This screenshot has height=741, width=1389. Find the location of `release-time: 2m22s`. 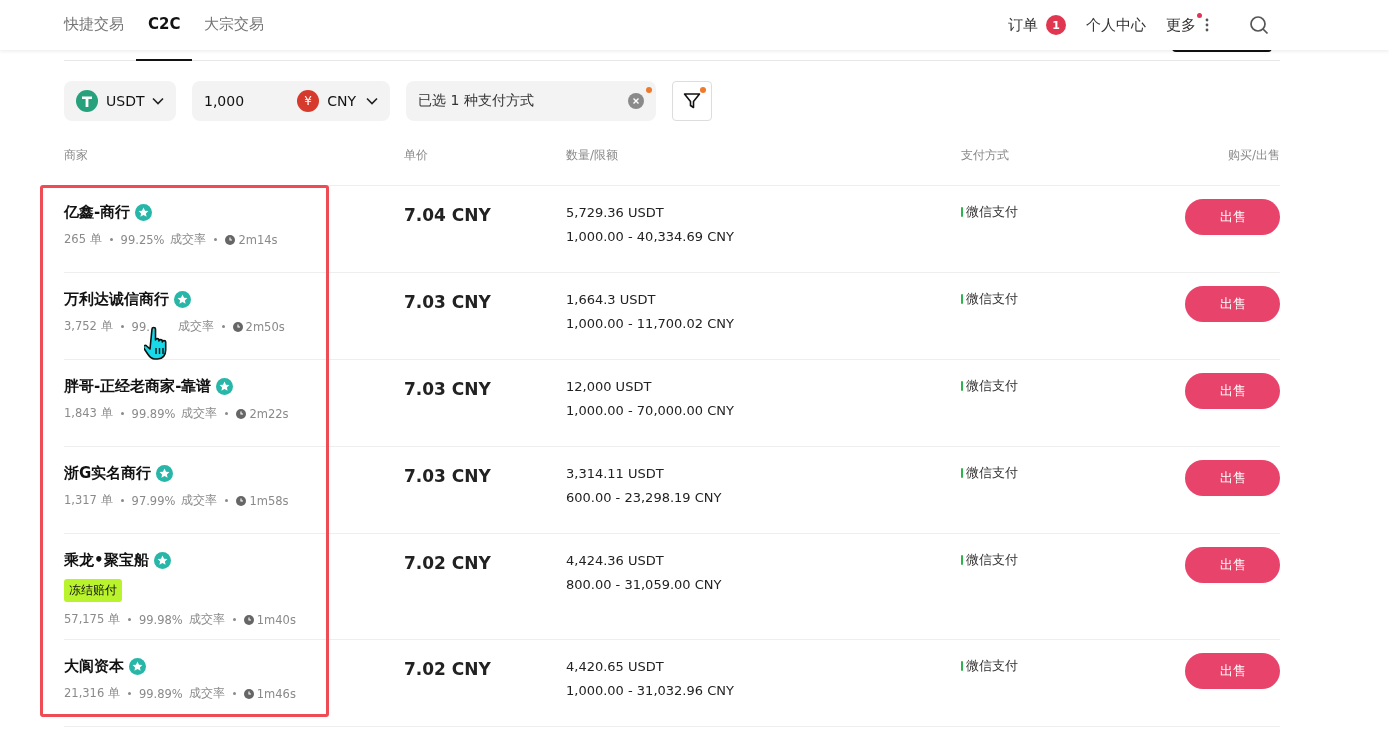

release-time: 2m22s is located at coordinates (269, 413).